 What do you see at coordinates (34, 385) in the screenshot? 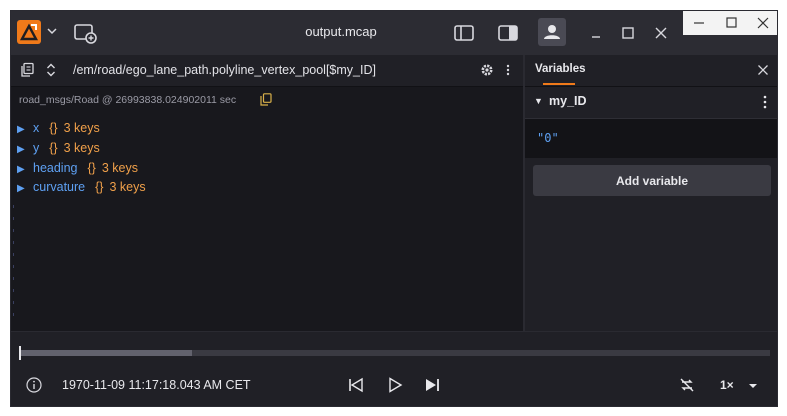
I see `info-icon` at bounding box center [34, 385].